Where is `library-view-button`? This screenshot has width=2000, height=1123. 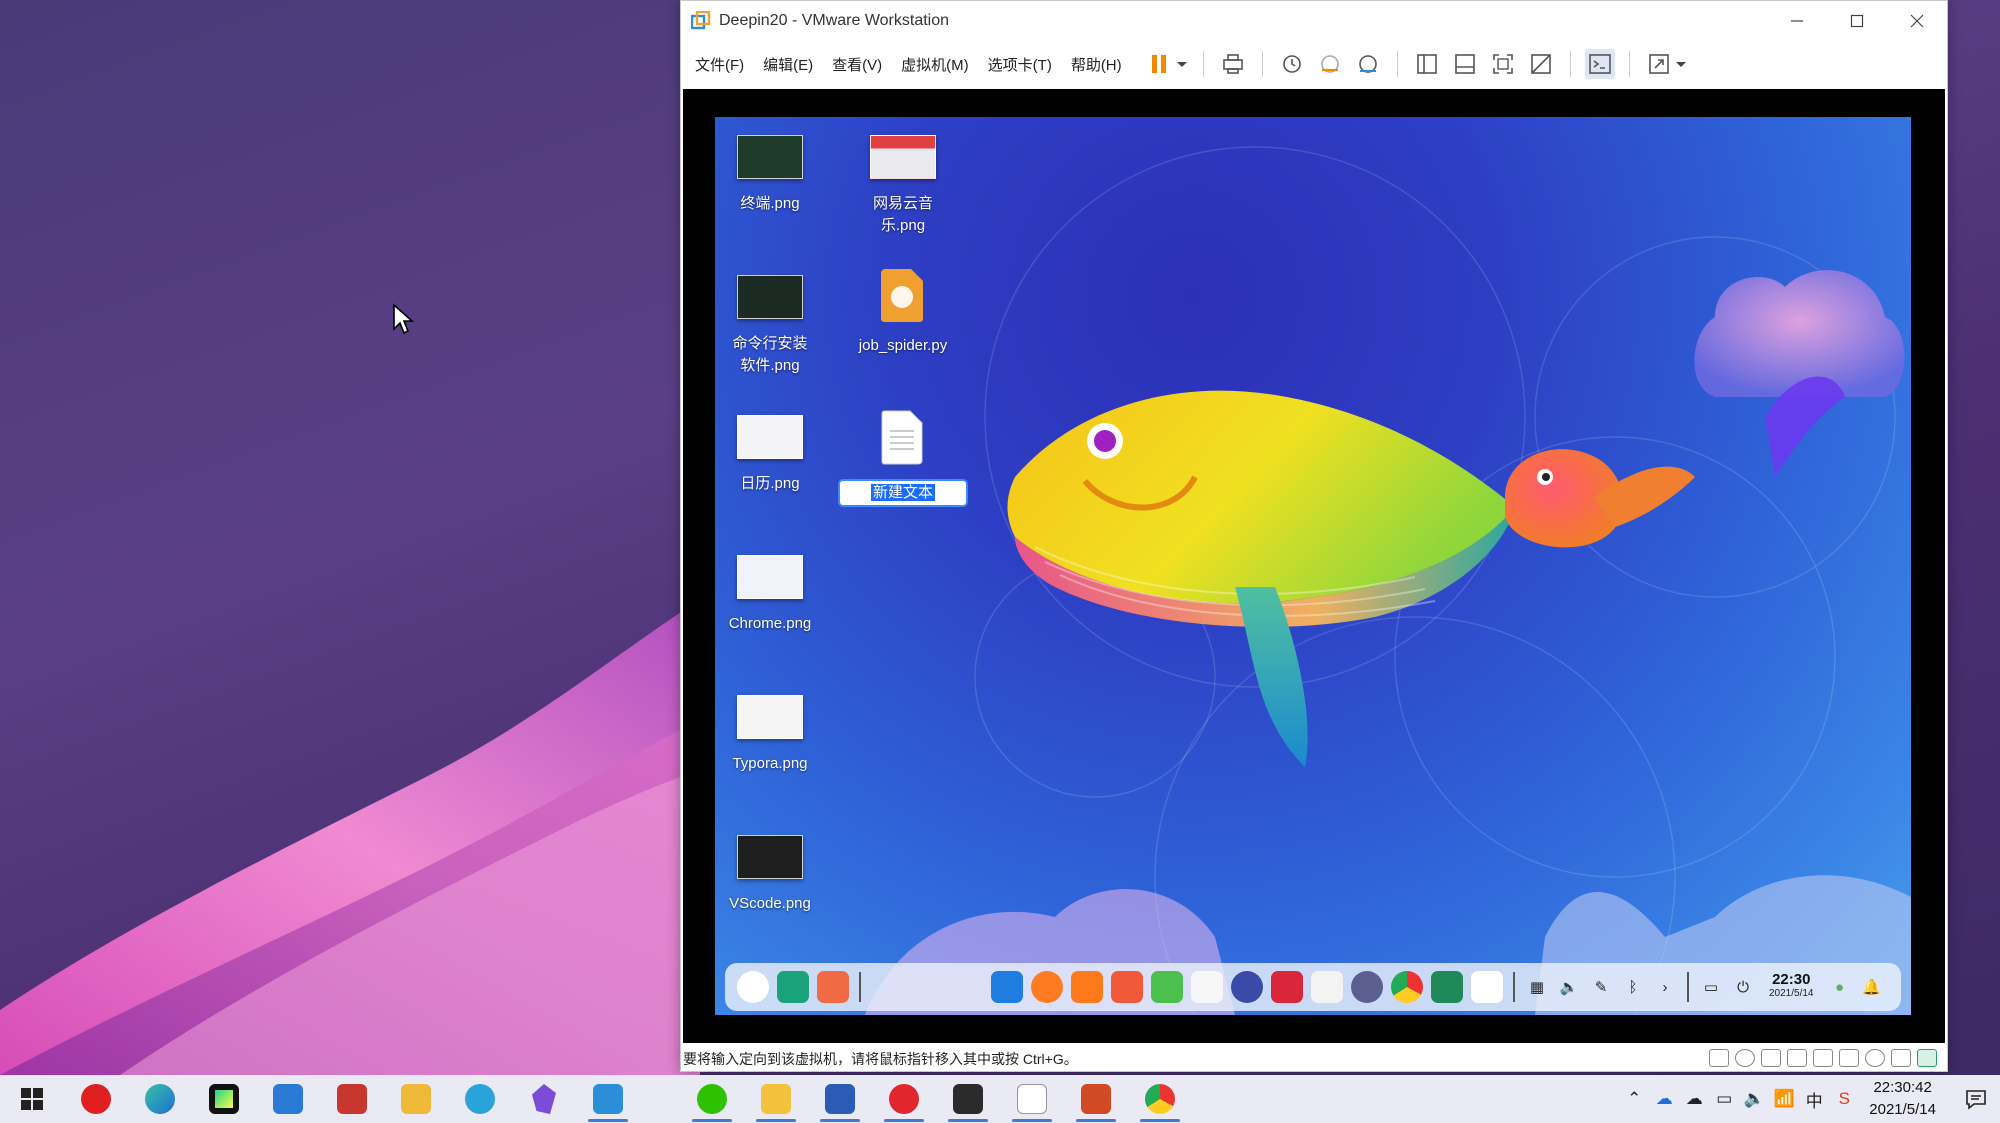 library-view-button is located at coordinates (1427, 64).